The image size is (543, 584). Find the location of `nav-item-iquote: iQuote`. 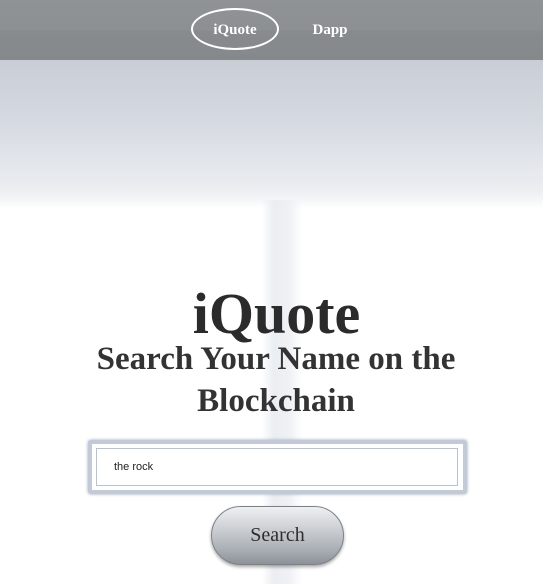

nav-item-iquote: iQuote is located at coordinates (235, 29).